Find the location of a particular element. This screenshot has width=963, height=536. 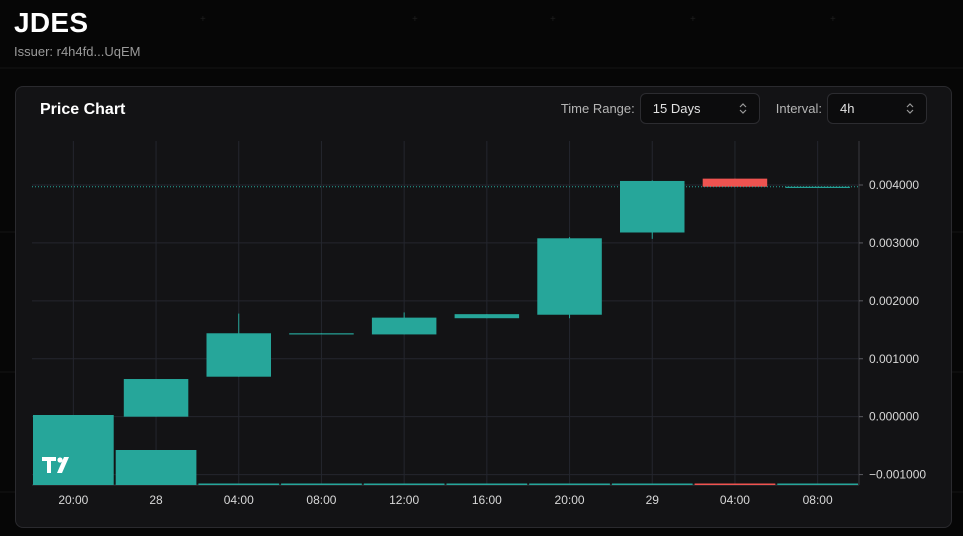

time-tick-label: 29 is located at coordinates (653, 500).